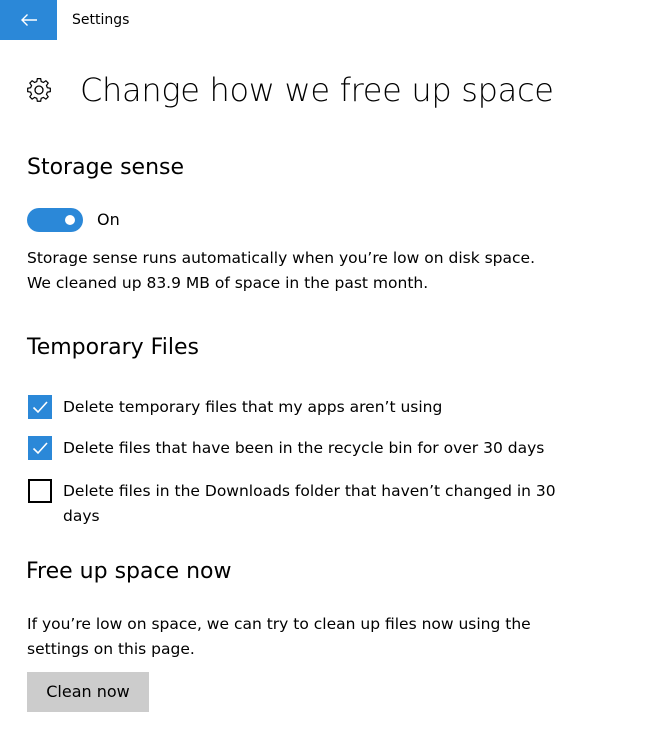 This screenshot has width=656, height=734. I want to click on free-up-description-line: settings on this page., so click(111, 649).